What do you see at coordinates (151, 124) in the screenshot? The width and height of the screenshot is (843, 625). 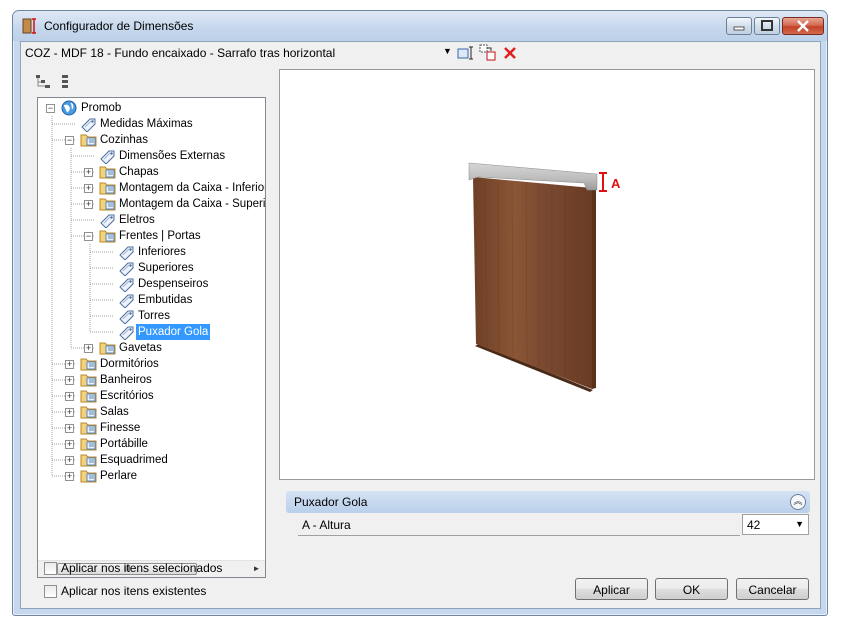 I see `tree-item: Medidas Máximas` at bounding box center [151, 124].